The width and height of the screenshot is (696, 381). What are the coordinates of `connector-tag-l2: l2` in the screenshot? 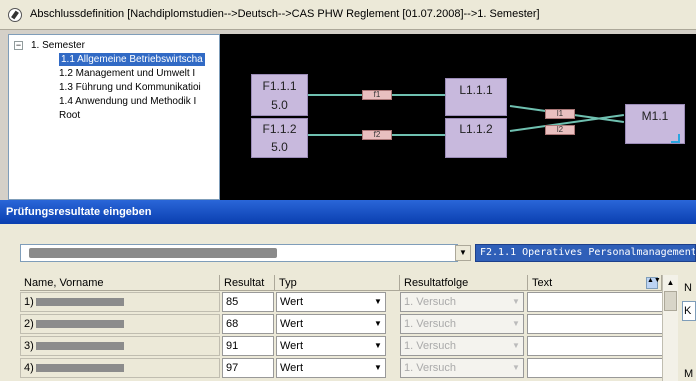 It's located at (560, 130).